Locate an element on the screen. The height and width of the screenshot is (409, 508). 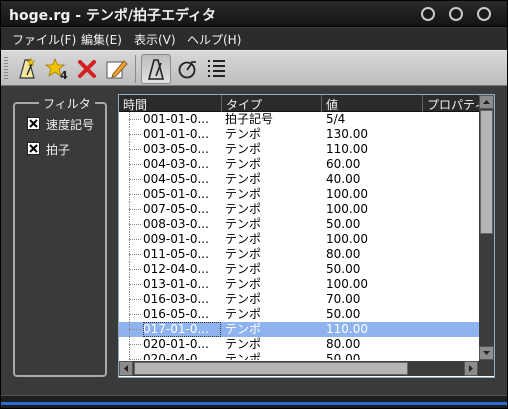
table-header: 時間 タイプ 値 プロパティ is located at coordinates (299, 103).